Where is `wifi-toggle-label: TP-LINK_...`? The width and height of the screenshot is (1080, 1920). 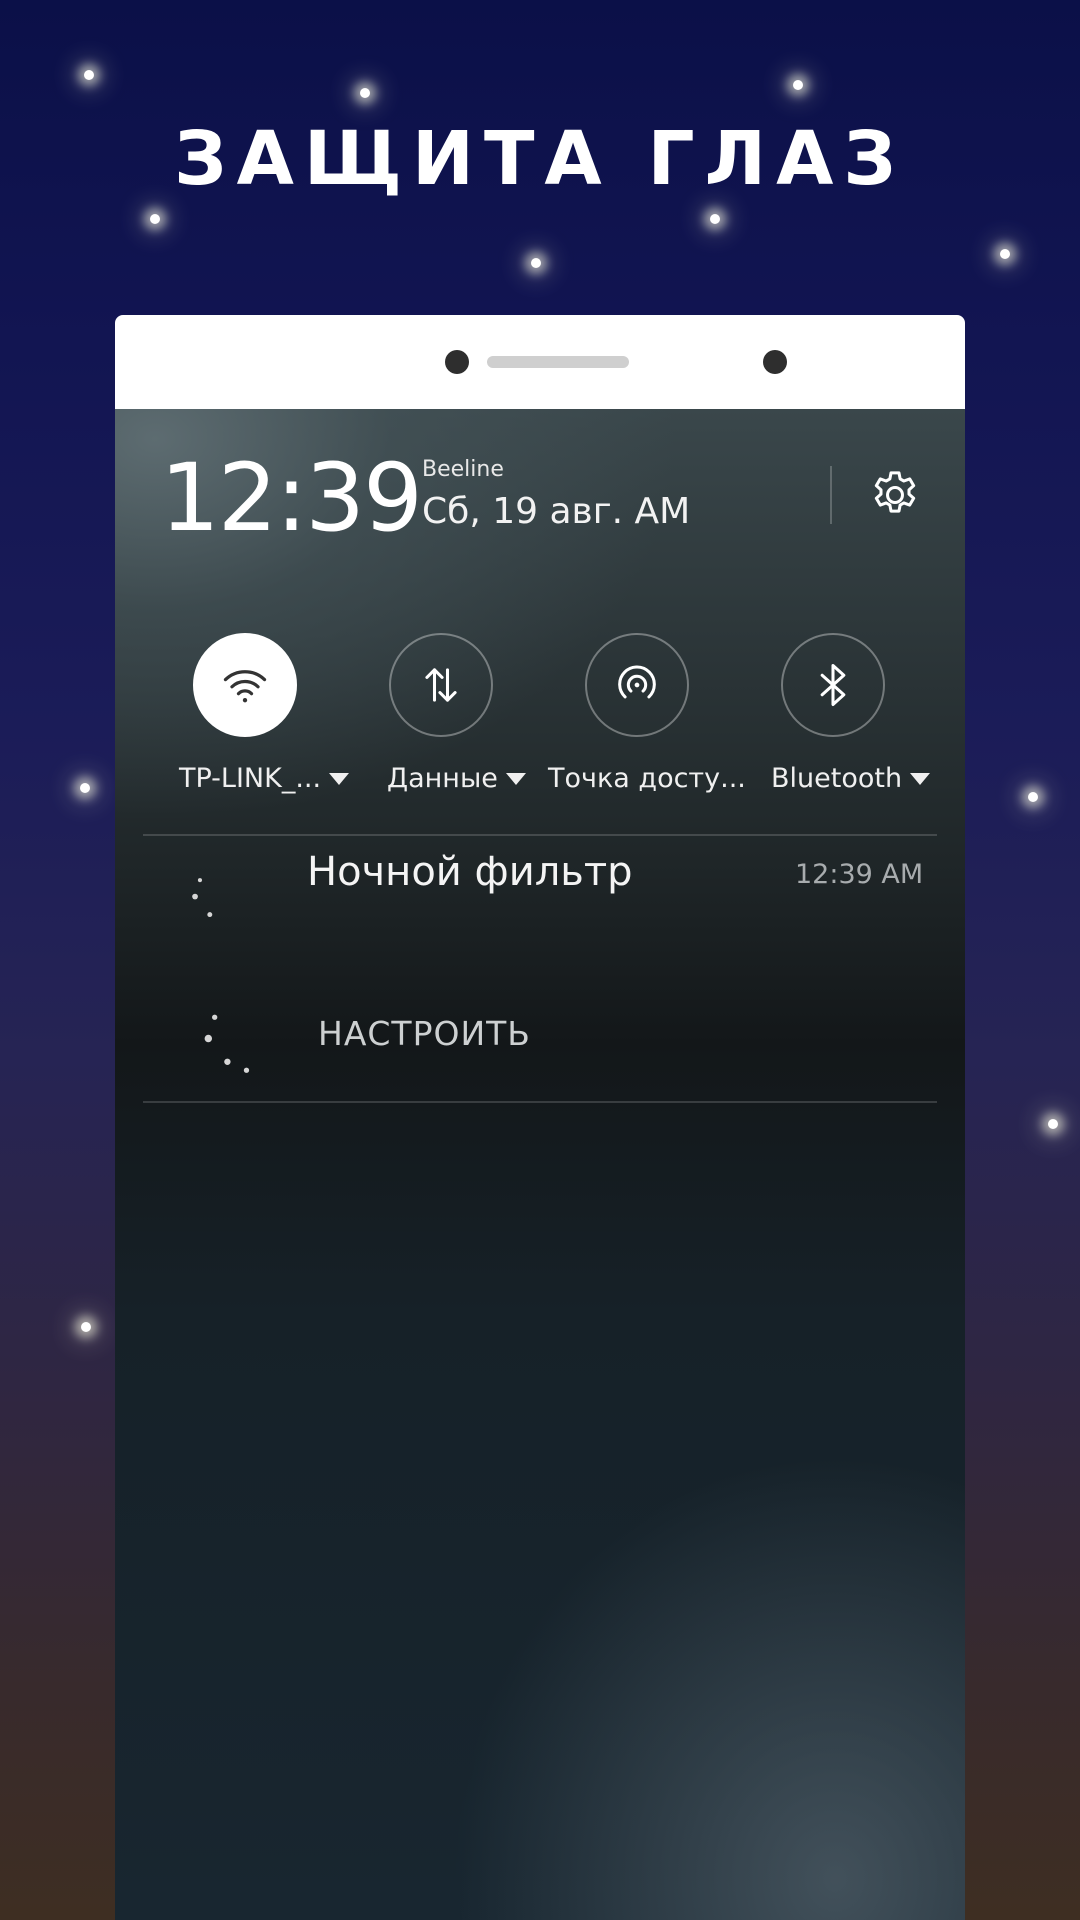 wifi-toggle-label: TP-LINK_... is located at coordinates (264, 778).